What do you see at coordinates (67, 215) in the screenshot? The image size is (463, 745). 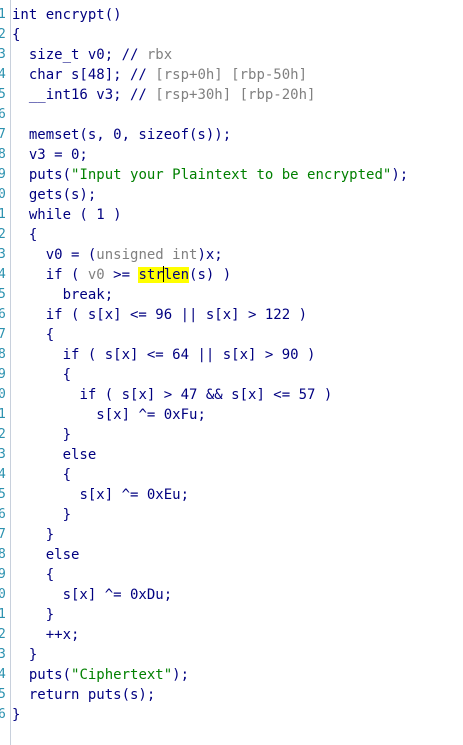 I see `code-line: while ( 1 )` at bounding box center [67, 215].